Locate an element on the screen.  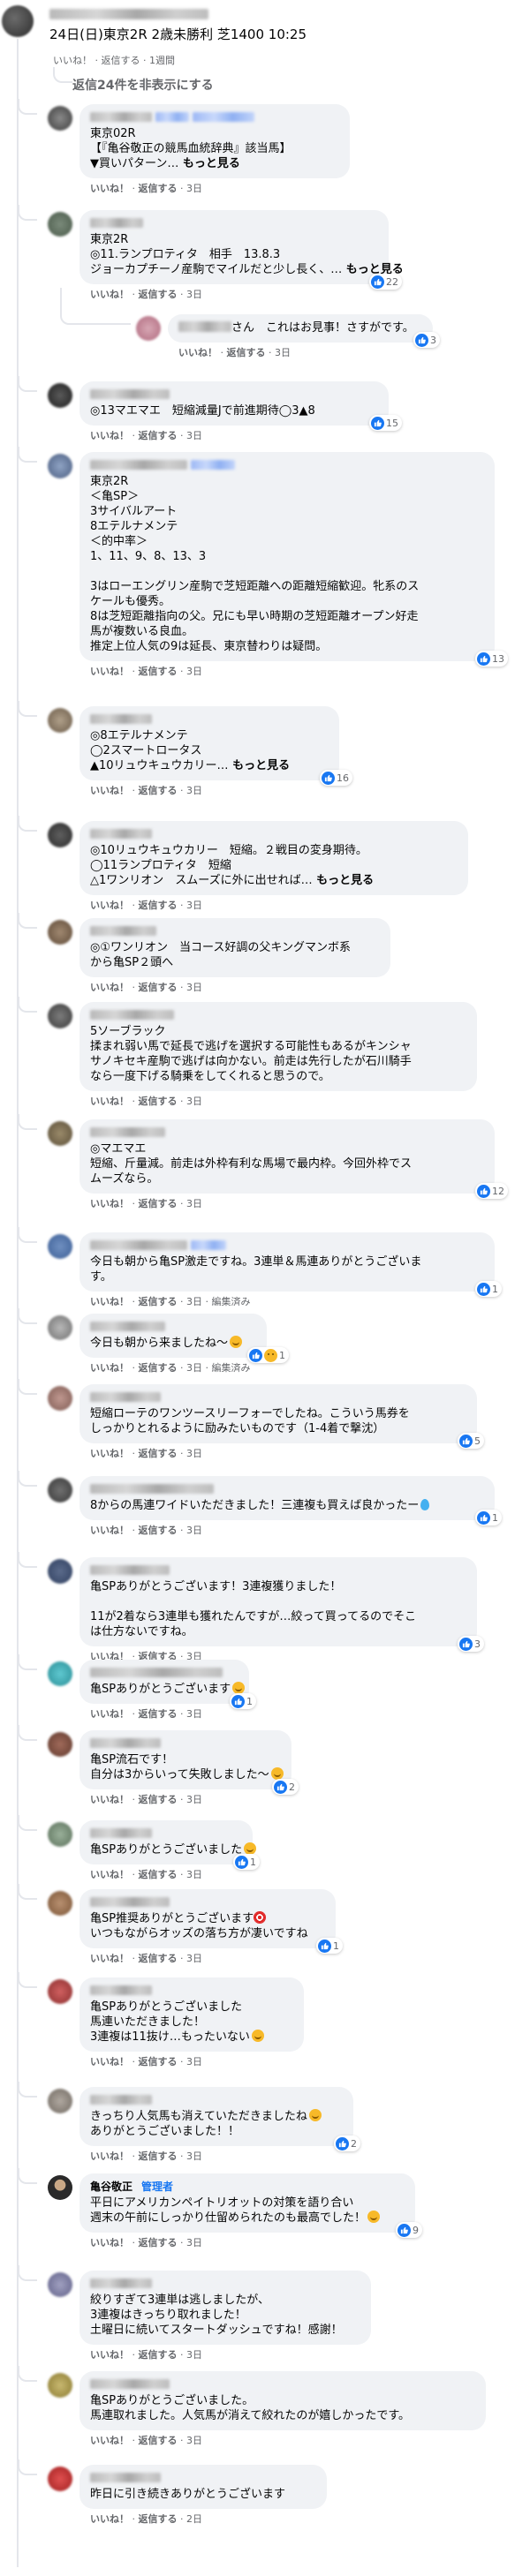
reaction-count: 3 is located at coordinates (426, 340).